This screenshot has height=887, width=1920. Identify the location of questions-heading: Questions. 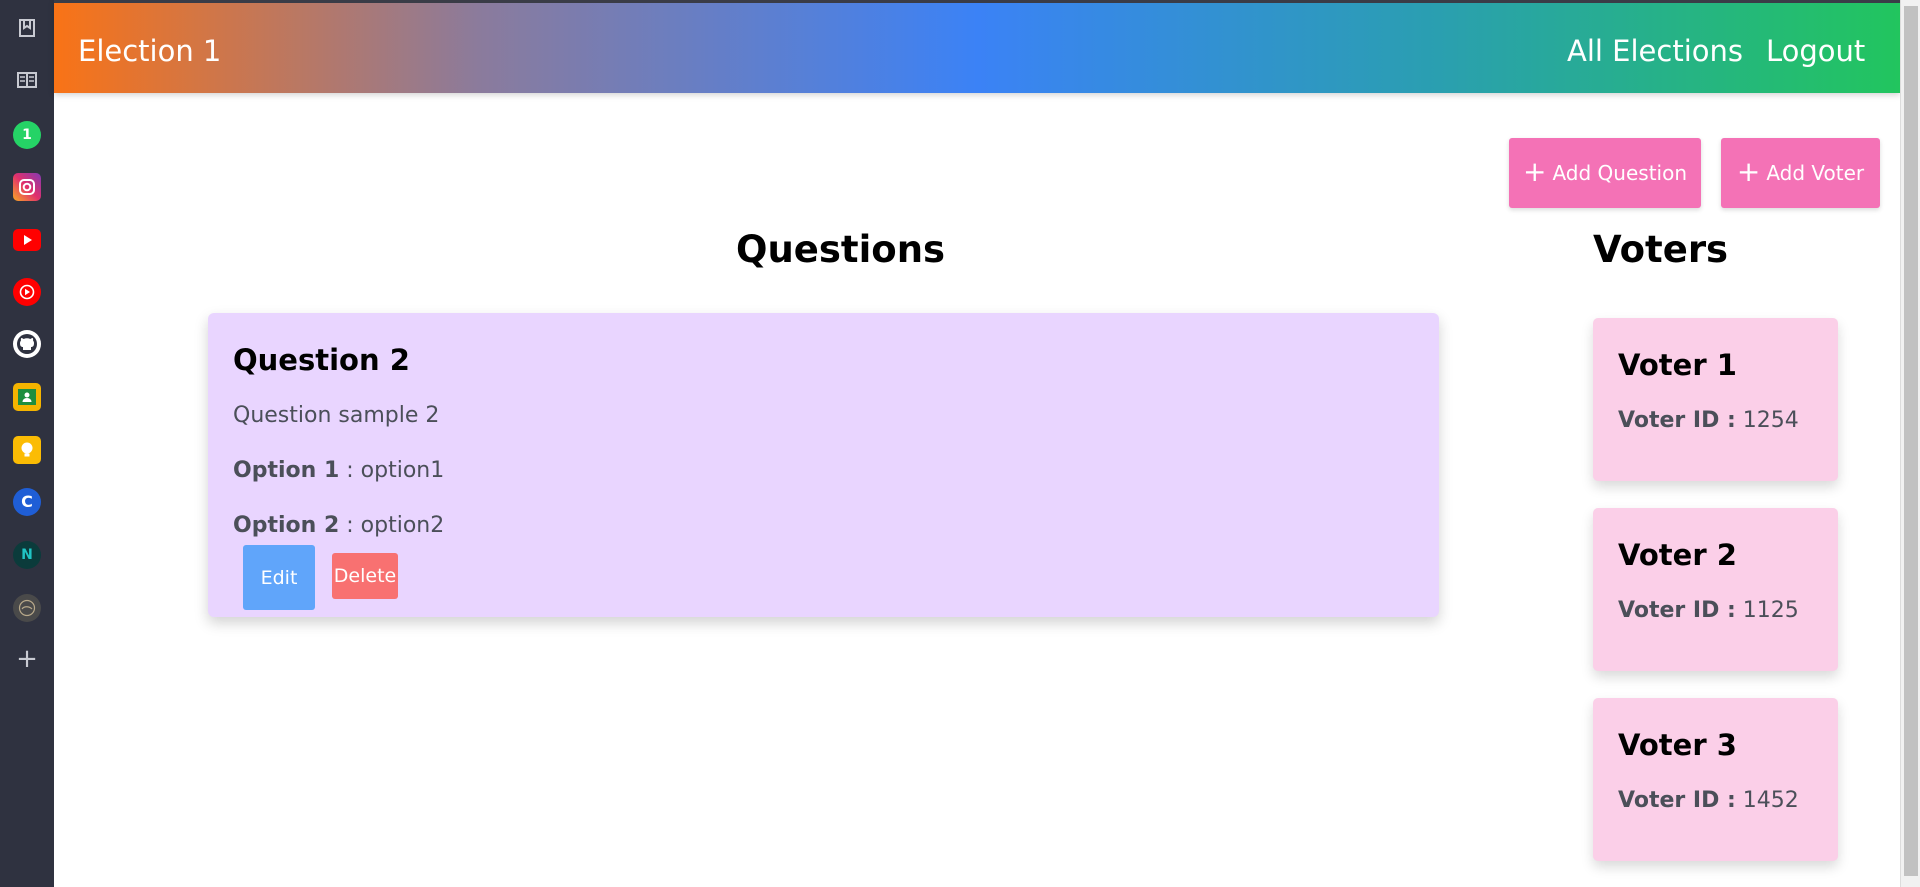
(841, 249).